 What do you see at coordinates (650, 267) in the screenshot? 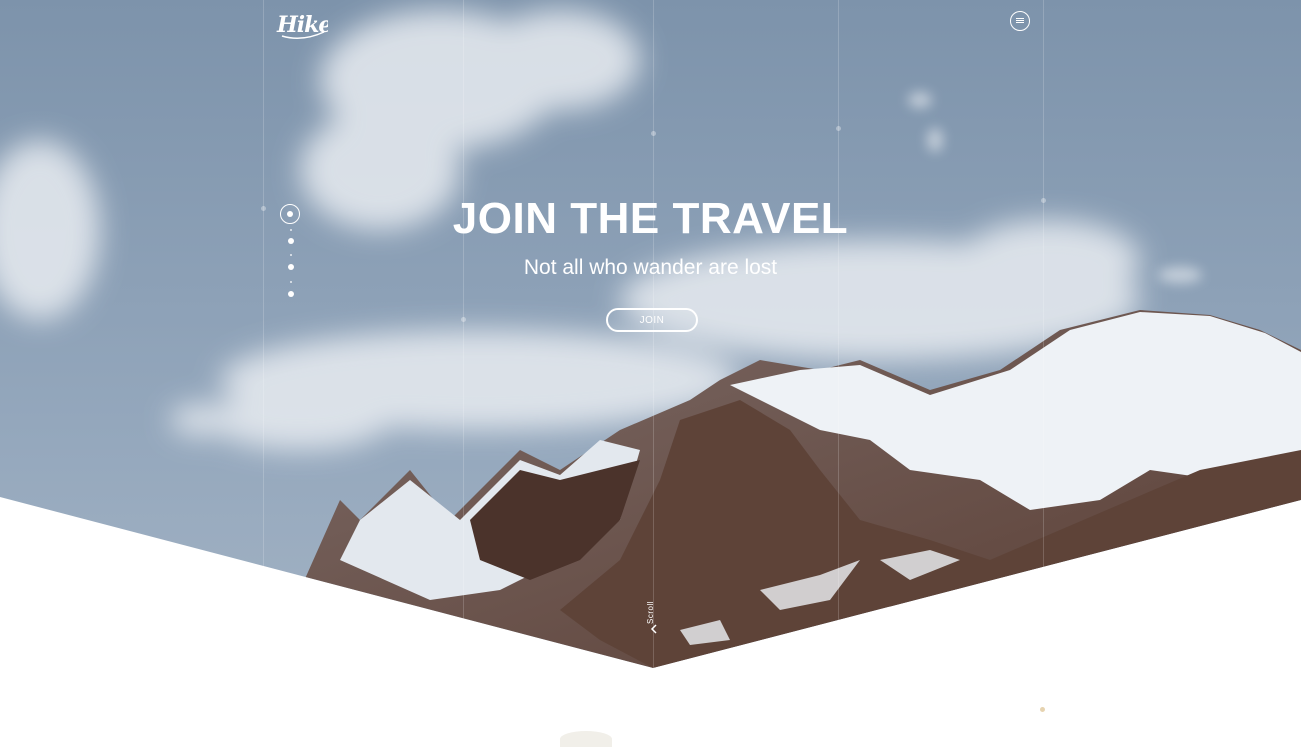
I see `hero-subtitle: Not all who wander are lost` at bounding box center [650, 267].